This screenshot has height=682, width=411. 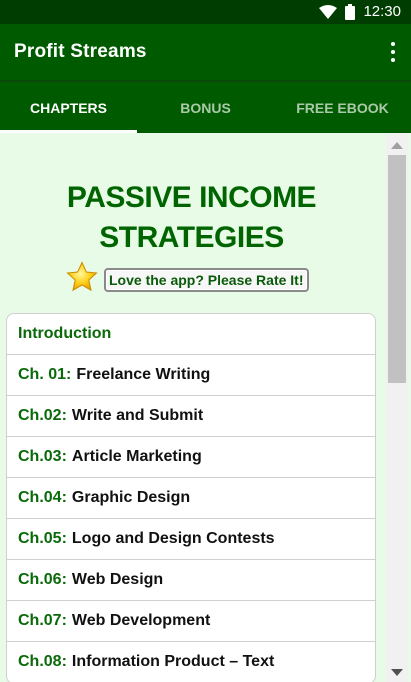 I want to click on wifi-icon, so click(x=328, y=12).